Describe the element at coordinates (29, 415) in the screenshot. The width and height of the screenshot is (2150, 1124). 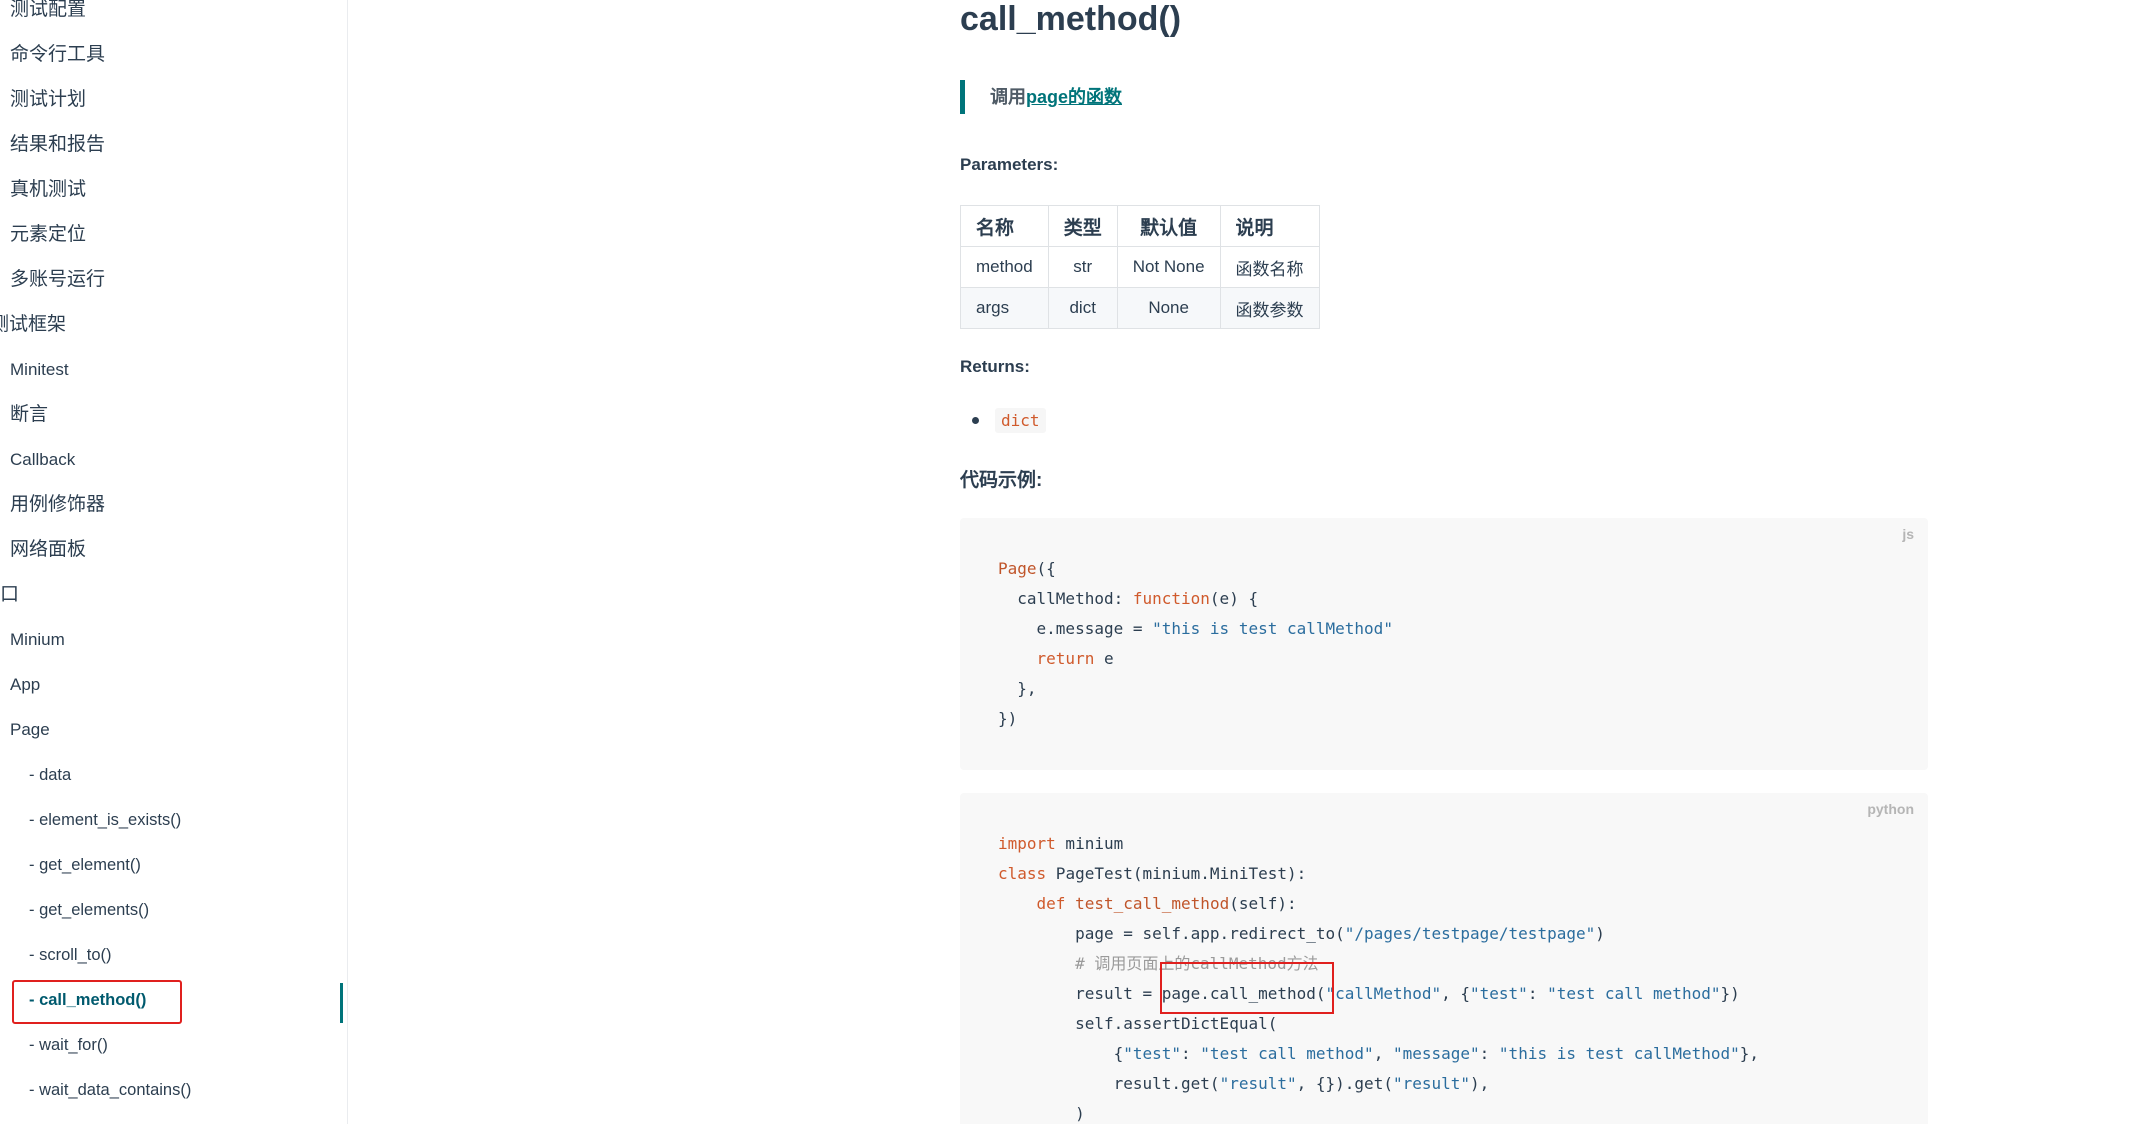
I see `sidebar-item-assert: 断言` at that location.